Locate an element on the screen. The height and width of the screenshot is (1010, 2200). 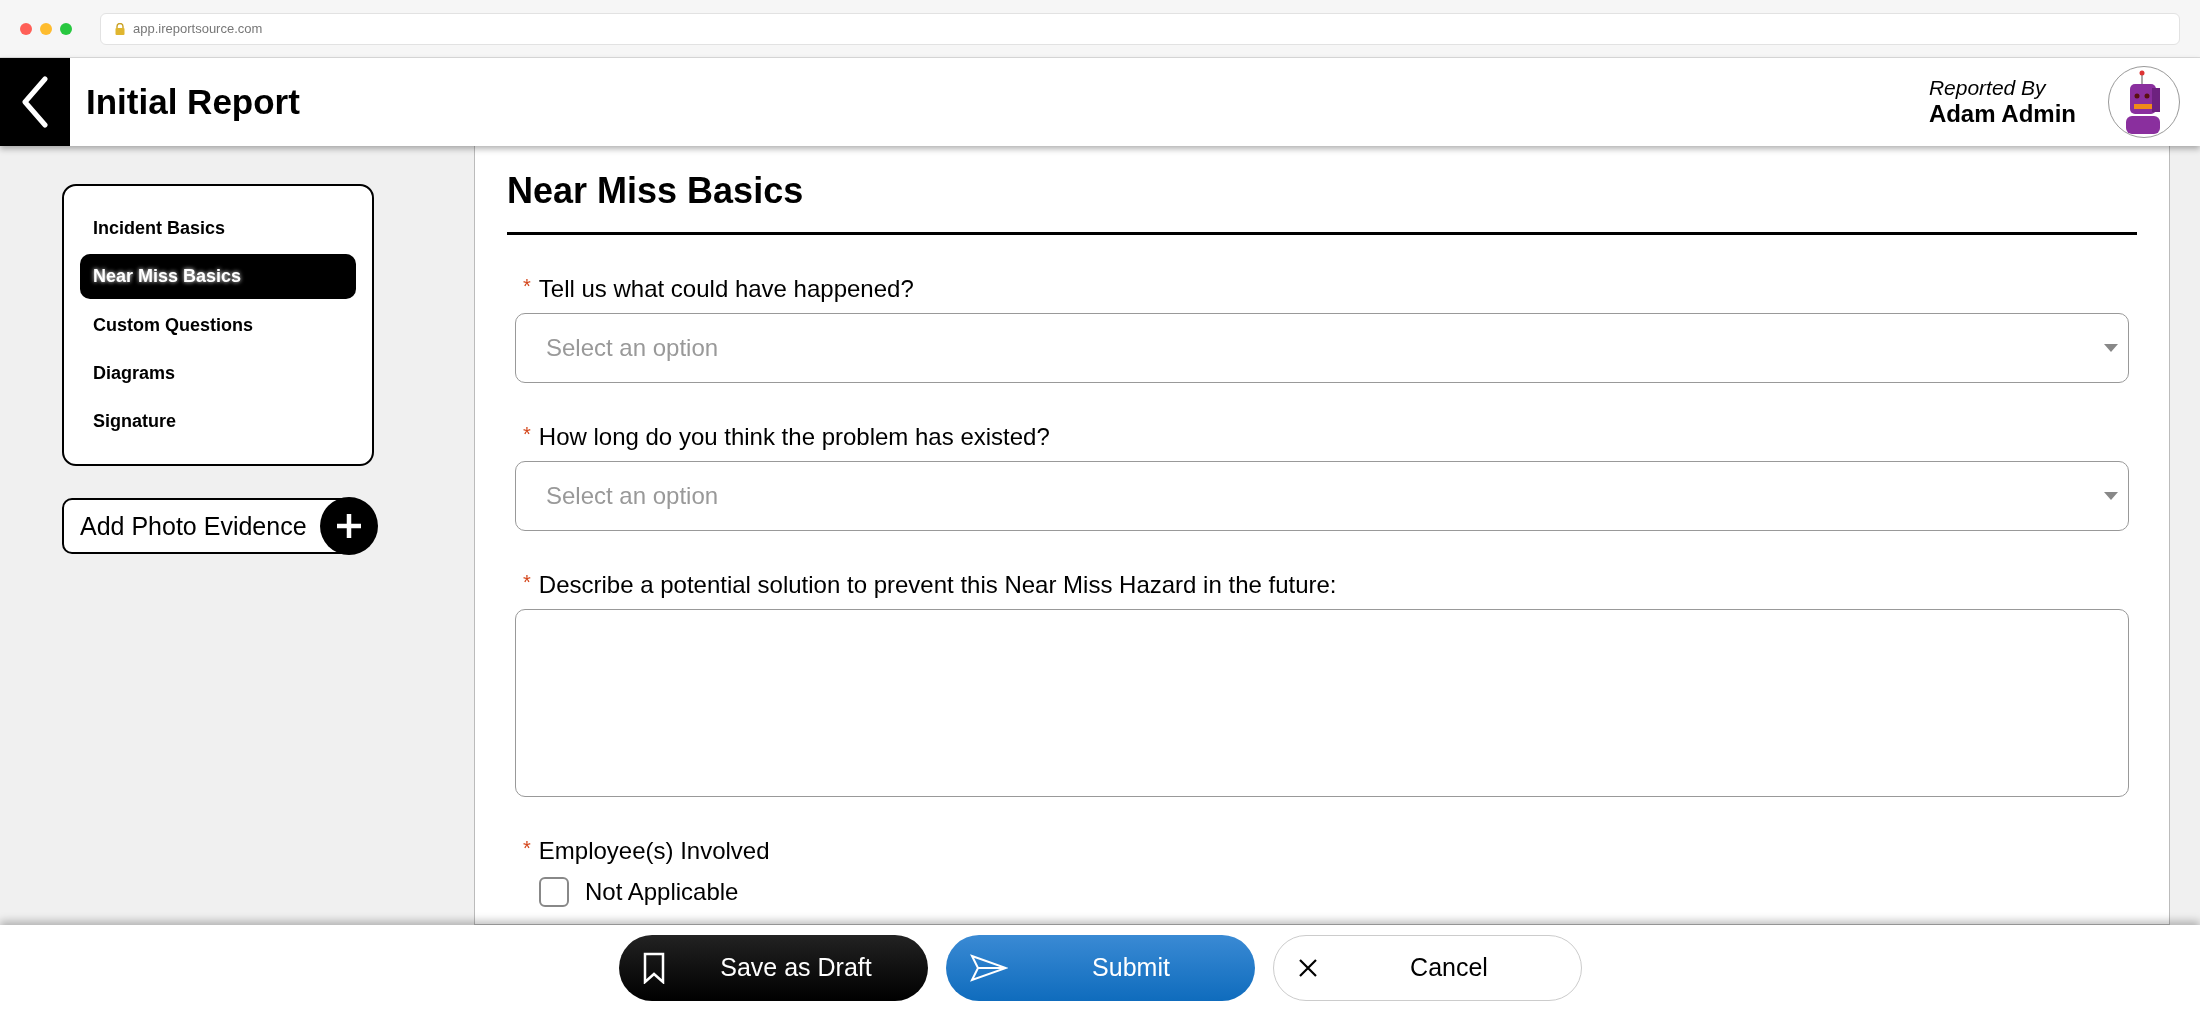
chevron-left-icon is located at coordinates (35, 102).